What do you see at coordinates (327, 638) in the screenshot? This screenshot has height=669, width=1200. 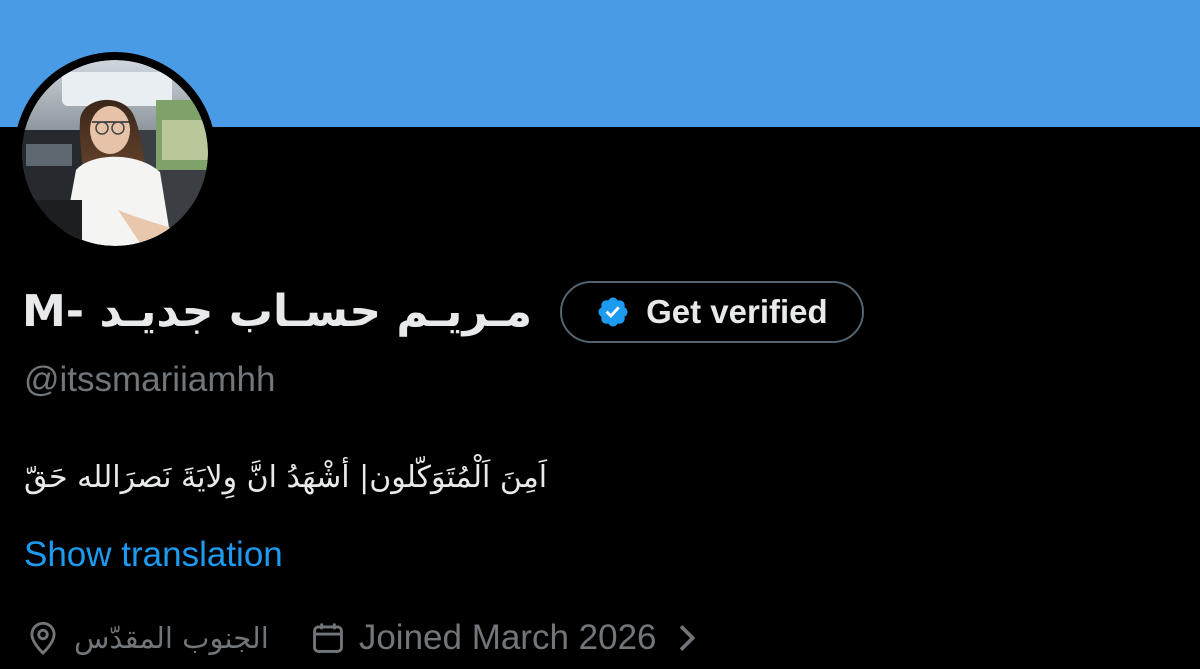 I see `calendar-icon` at bounding box center [327, 638].